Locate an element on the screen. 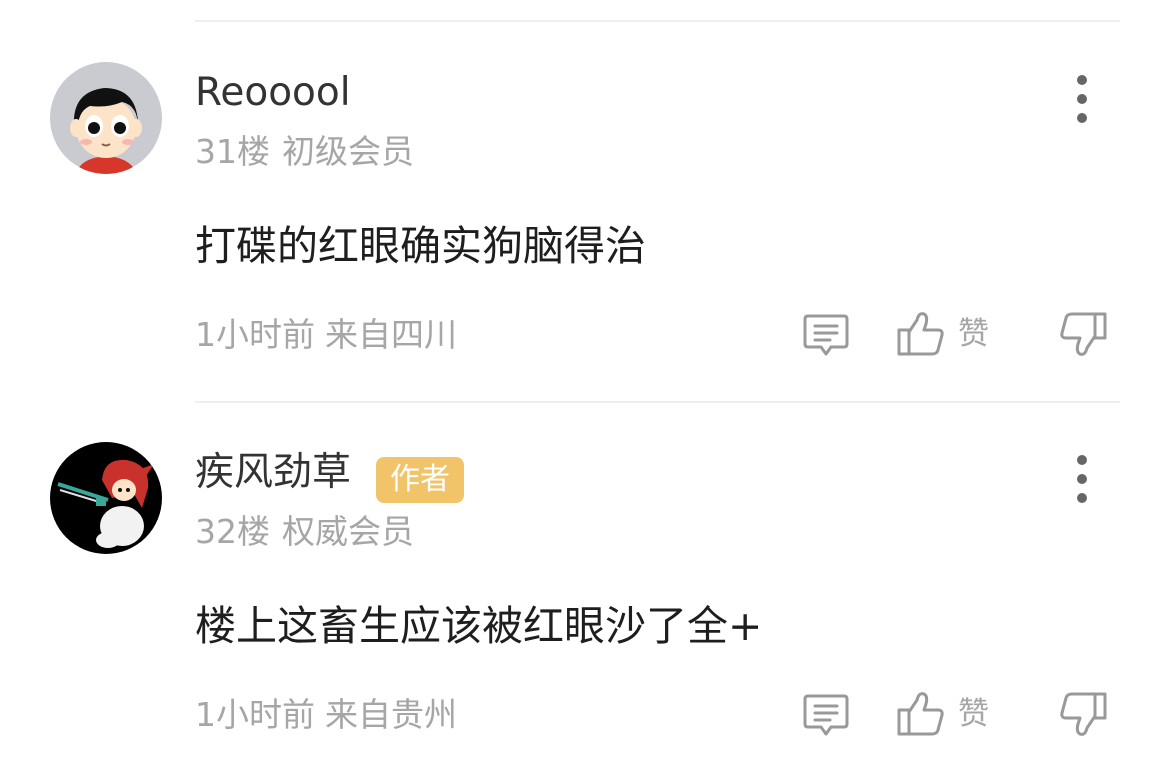 This screenshot has height=770, width=1170. comment-content: 楼上这畜生应该被红眼沙了全+ is located at coordinates (479, 626).